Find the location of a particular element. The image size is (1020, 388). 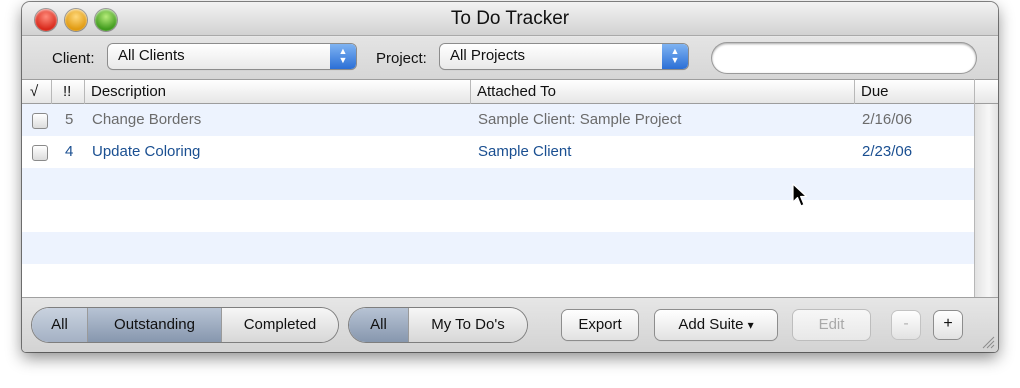

window-title: To Do Tracker is located at coordinates (510, 18).